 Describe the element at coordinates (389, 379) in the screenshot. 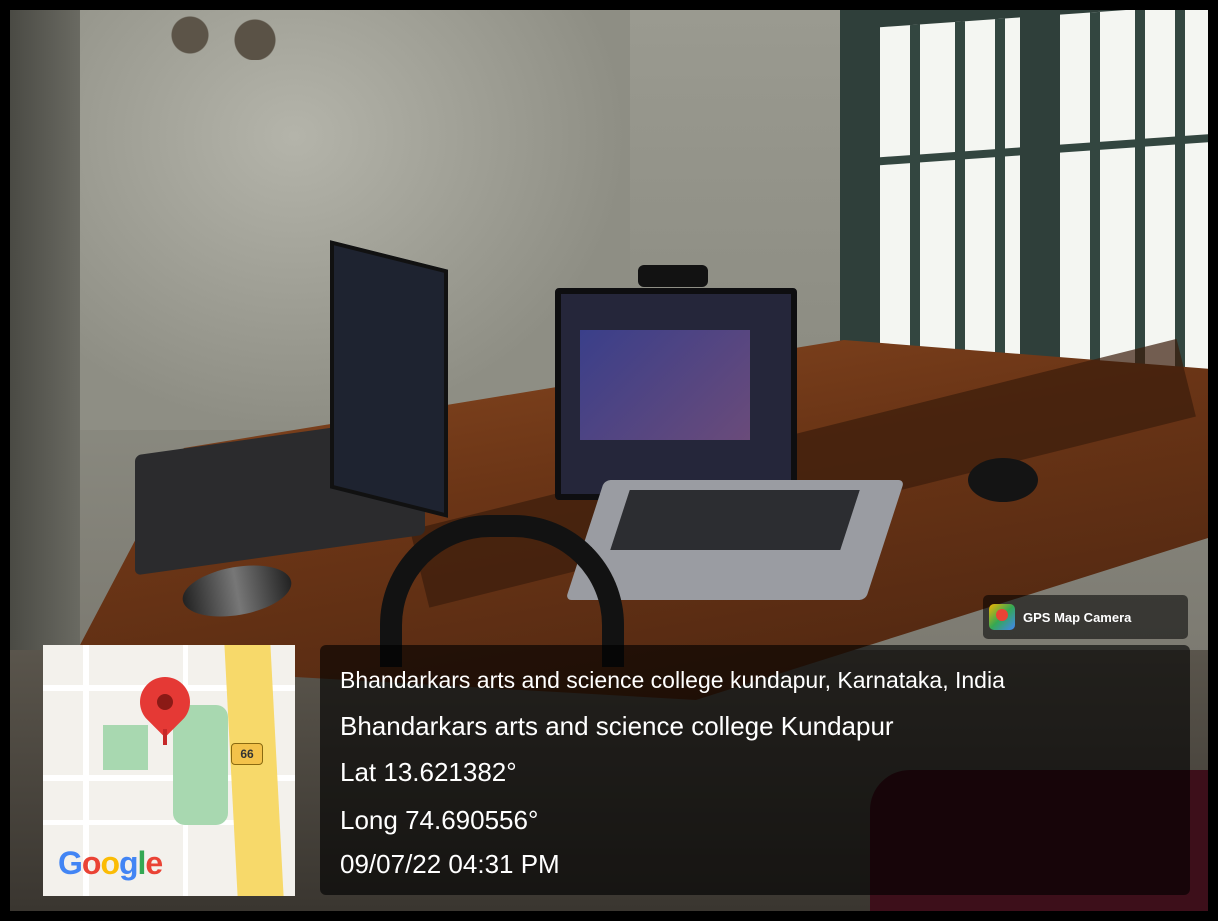

I see `laptop-left-screen` at that location.